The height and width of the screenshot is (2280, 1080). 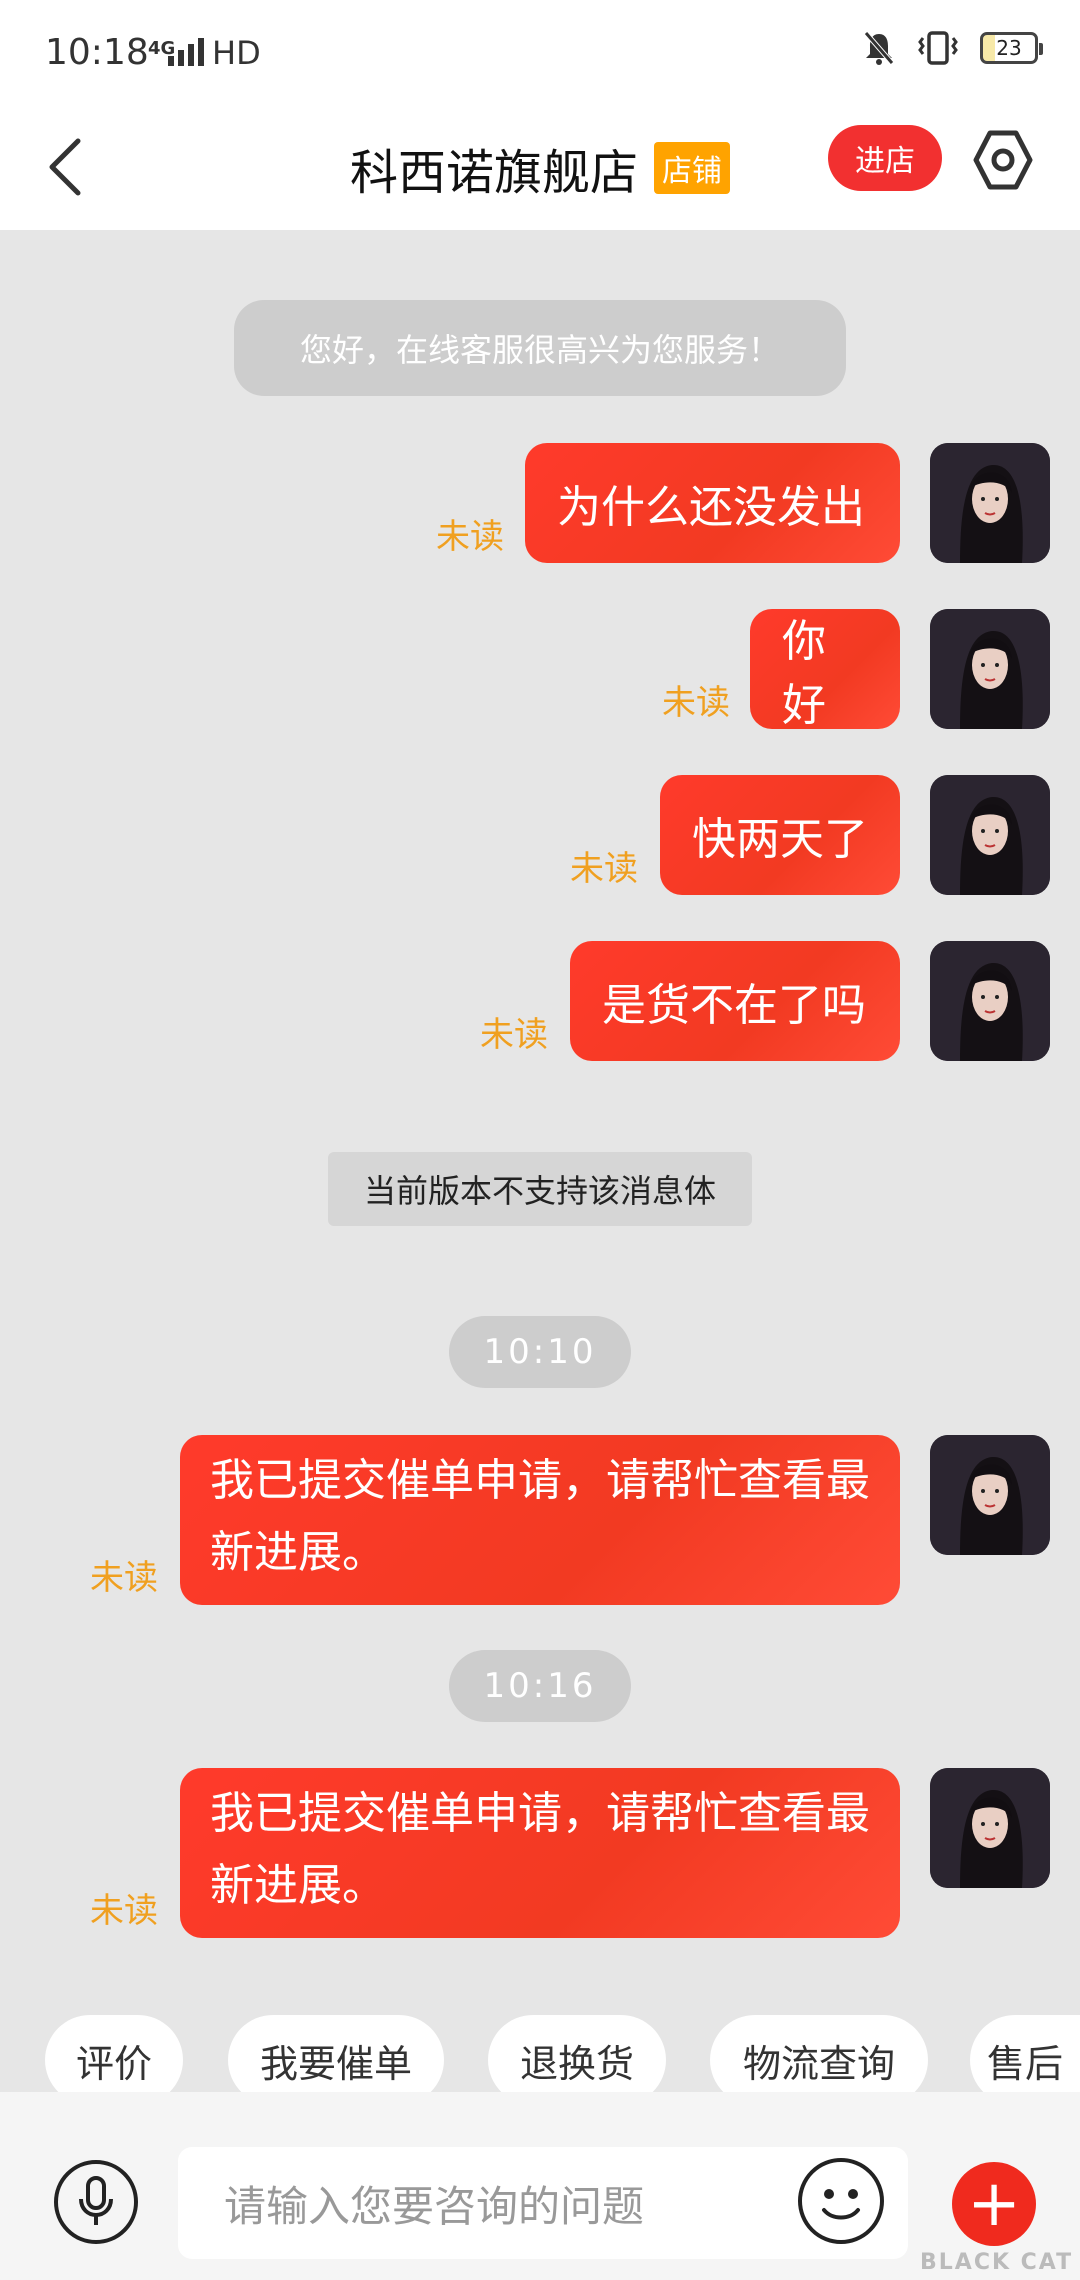 What do you see at coordinates (879, 48) in the screenshot?
I see `mute-bell-icon` at bounding box center [879, 48].